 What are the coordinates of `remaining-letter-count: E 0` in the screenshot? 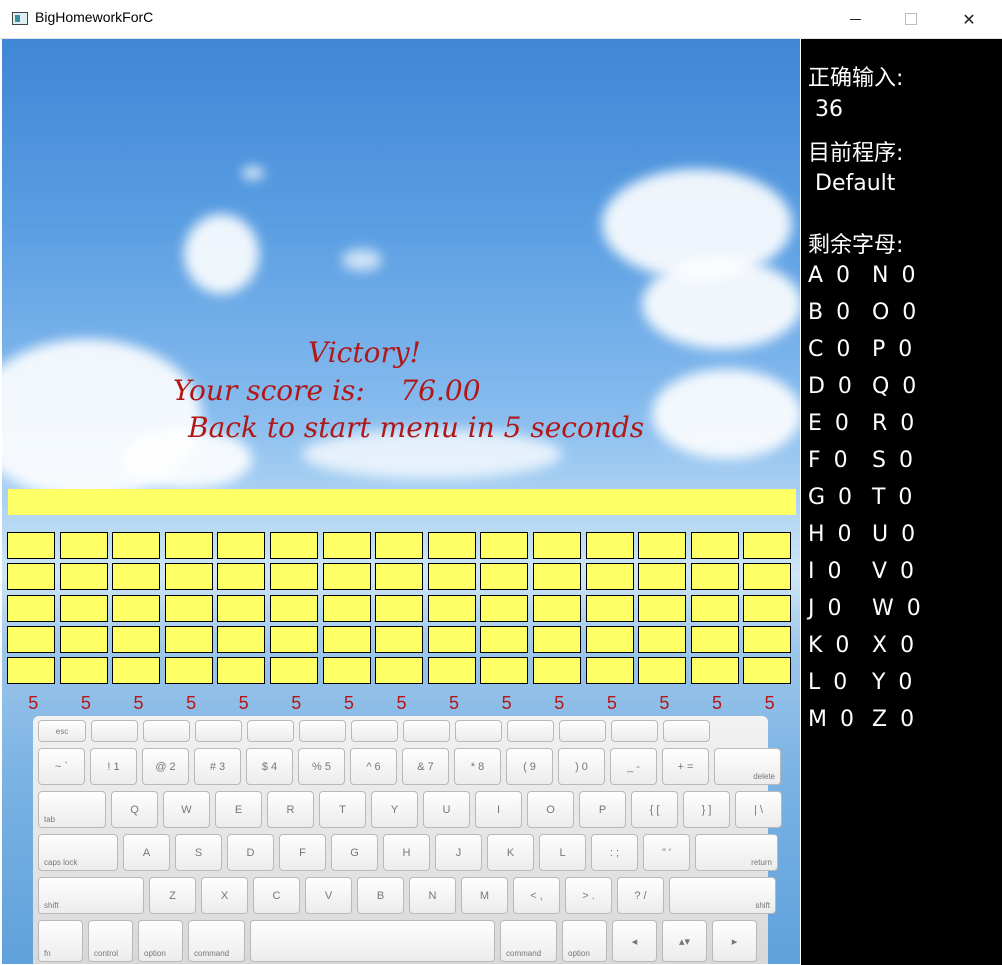 It's located at (830, 423).